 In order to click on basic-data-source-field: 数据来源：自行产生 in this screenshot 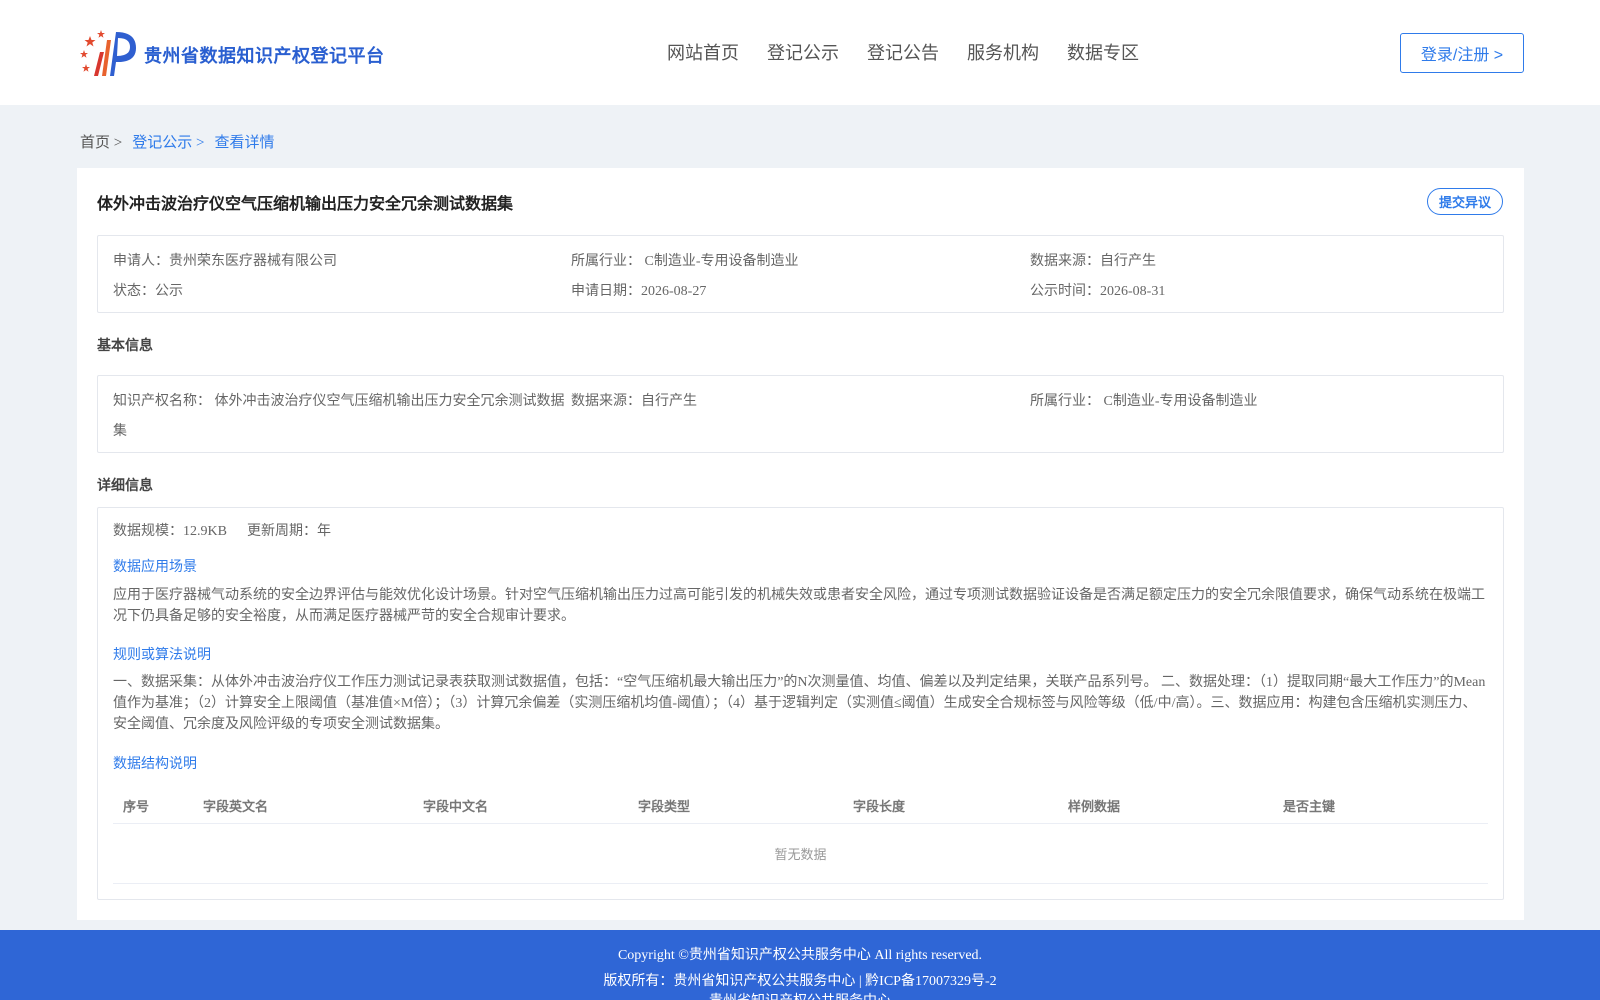, I will do `click(634, 401)`.